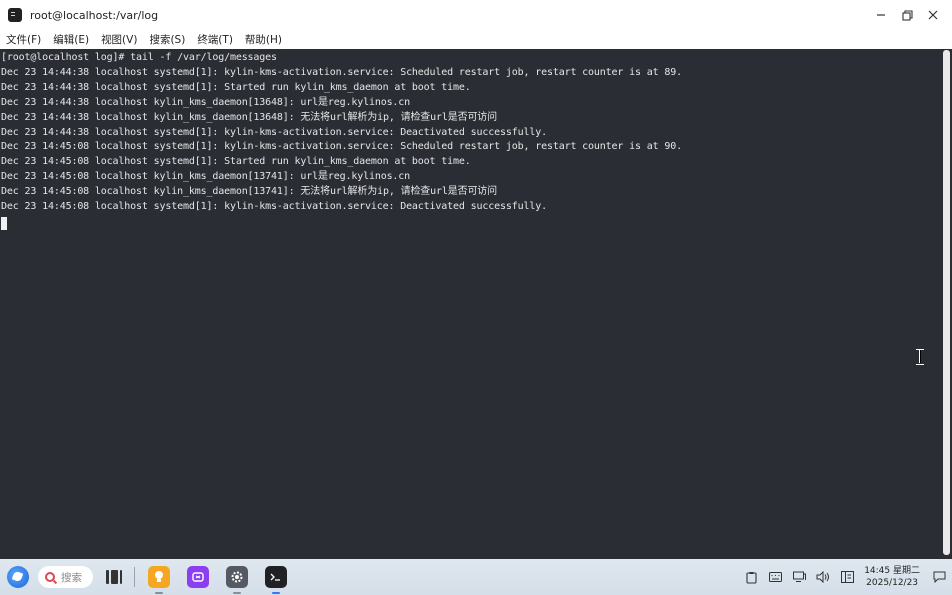  Describe the element at coordinates (215, 39) in the screenshot. I see `menu-terminal: 终端(T)` at that location.